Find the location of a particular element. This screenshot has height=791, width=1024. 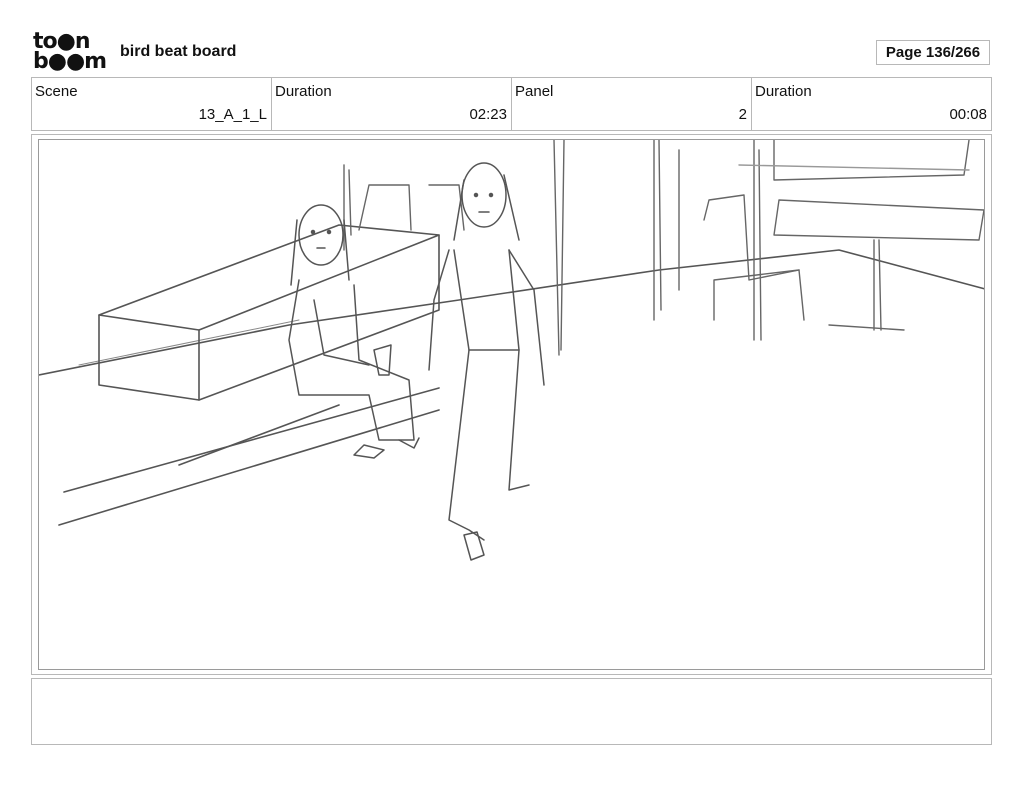

panel-value: 2 is located at coordinates (742, 114).